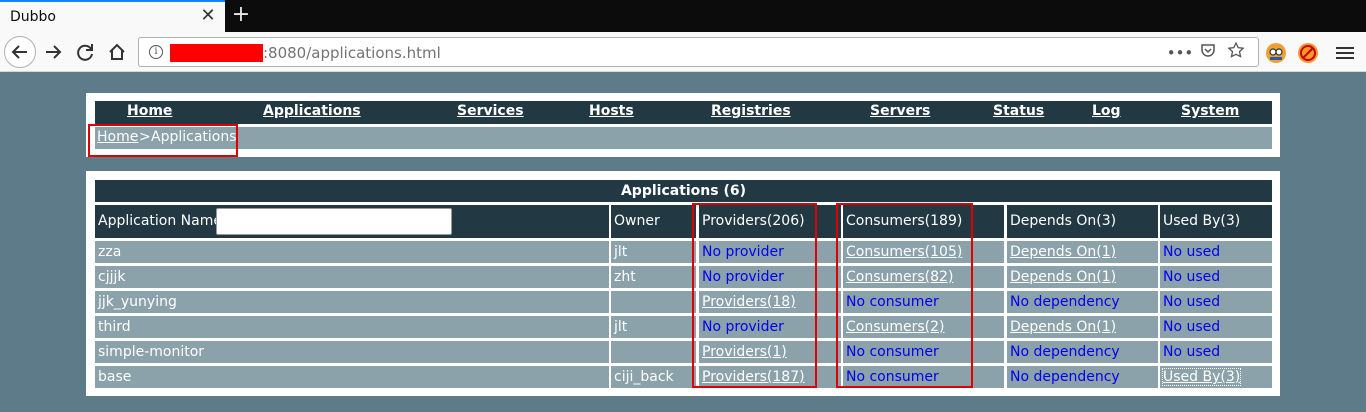 The image size is (1366, 412). I want to click on more-actions-icon: •••, so click(1180, 53).